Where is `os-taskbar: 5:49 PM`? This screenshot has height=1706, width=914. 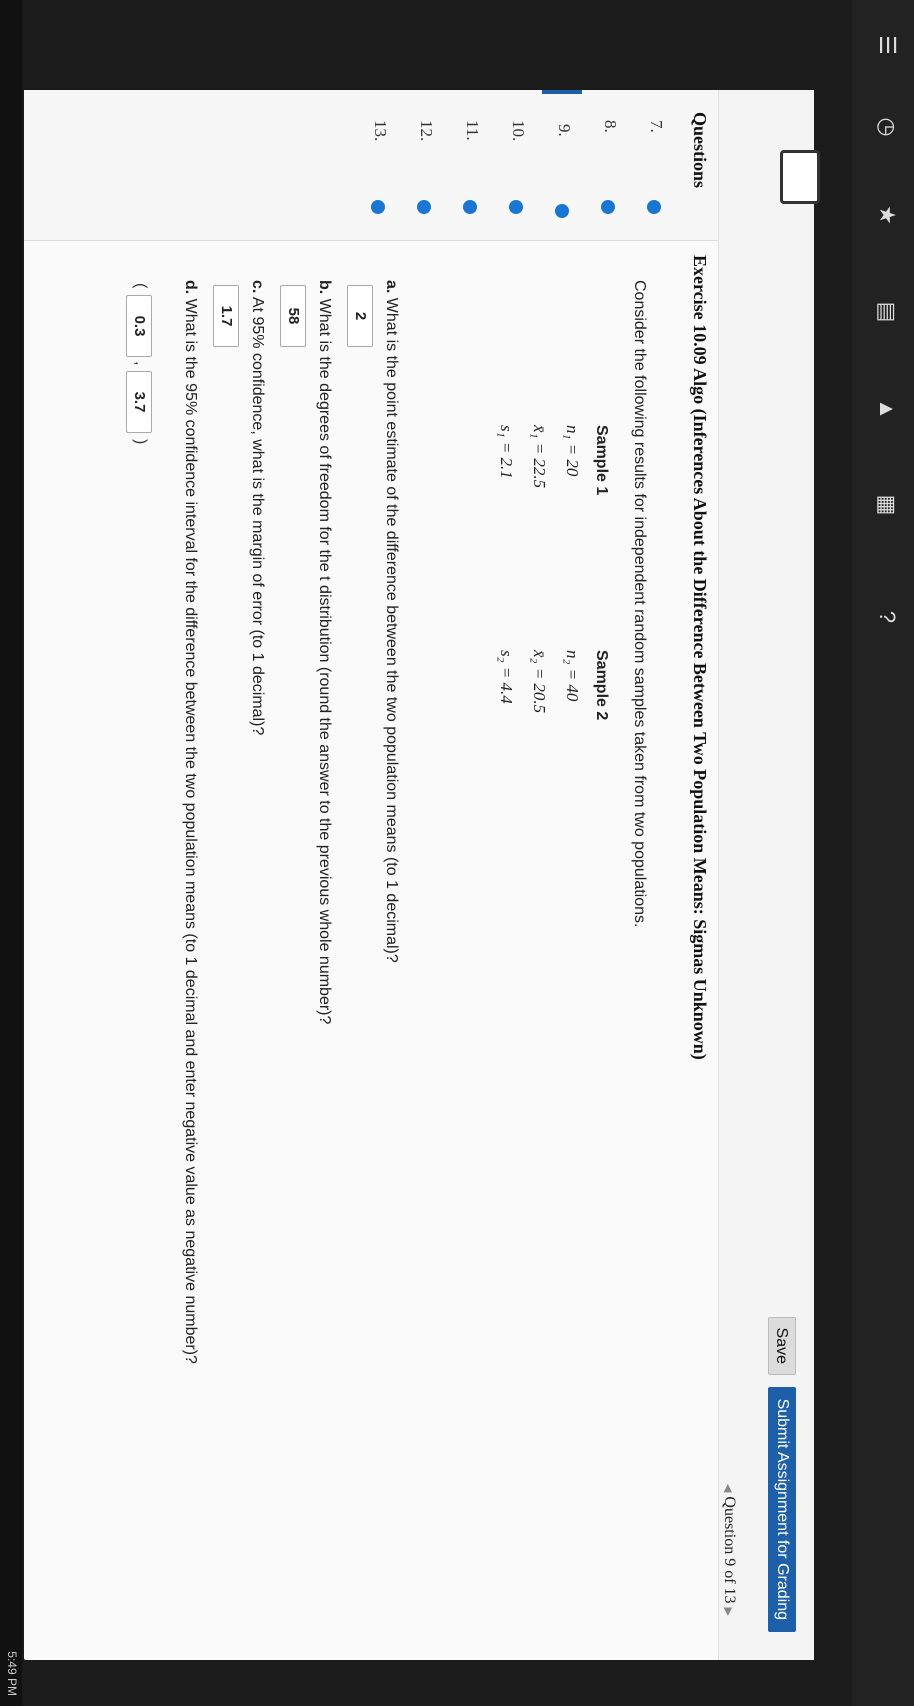
os-taskbar: 5:49 PM is located at coordinates (11, 853).